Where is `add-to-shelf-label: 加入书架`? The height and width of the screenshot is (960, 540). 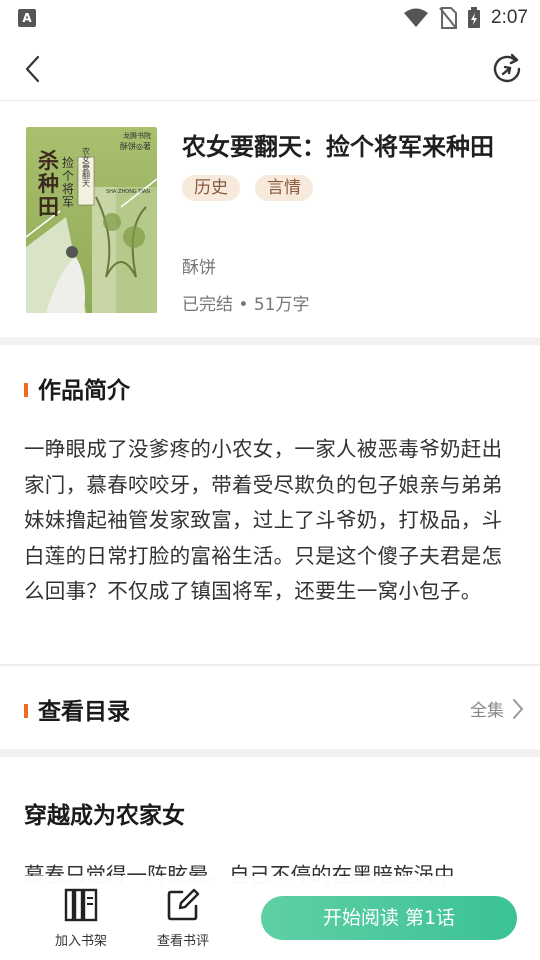 add-to-shelf-label: 加入书架 is located at coordinates (80, 941).